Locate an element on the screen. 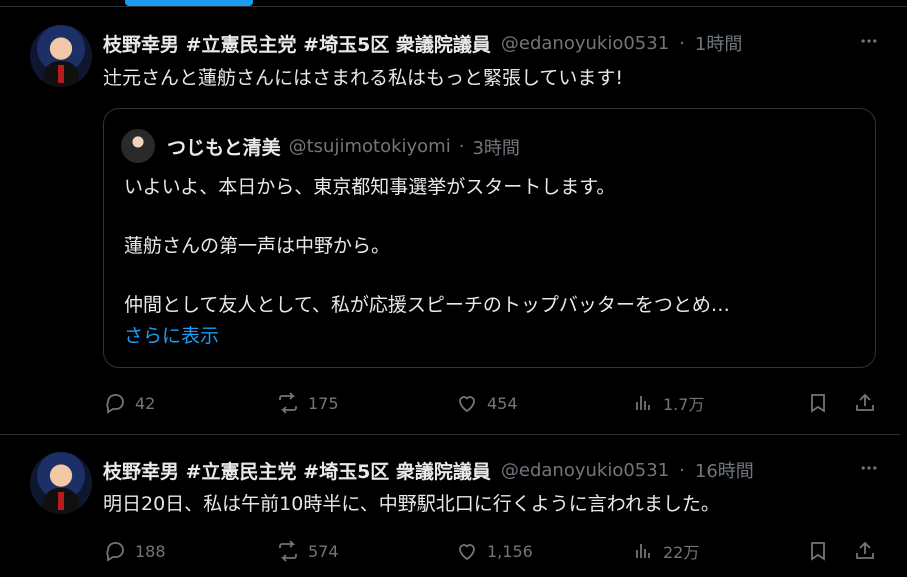 Image resolution: width=907 pixels, height=577 pixels. action-bar: 42 175 454 1.7万 is located at coordinates (493, 403).